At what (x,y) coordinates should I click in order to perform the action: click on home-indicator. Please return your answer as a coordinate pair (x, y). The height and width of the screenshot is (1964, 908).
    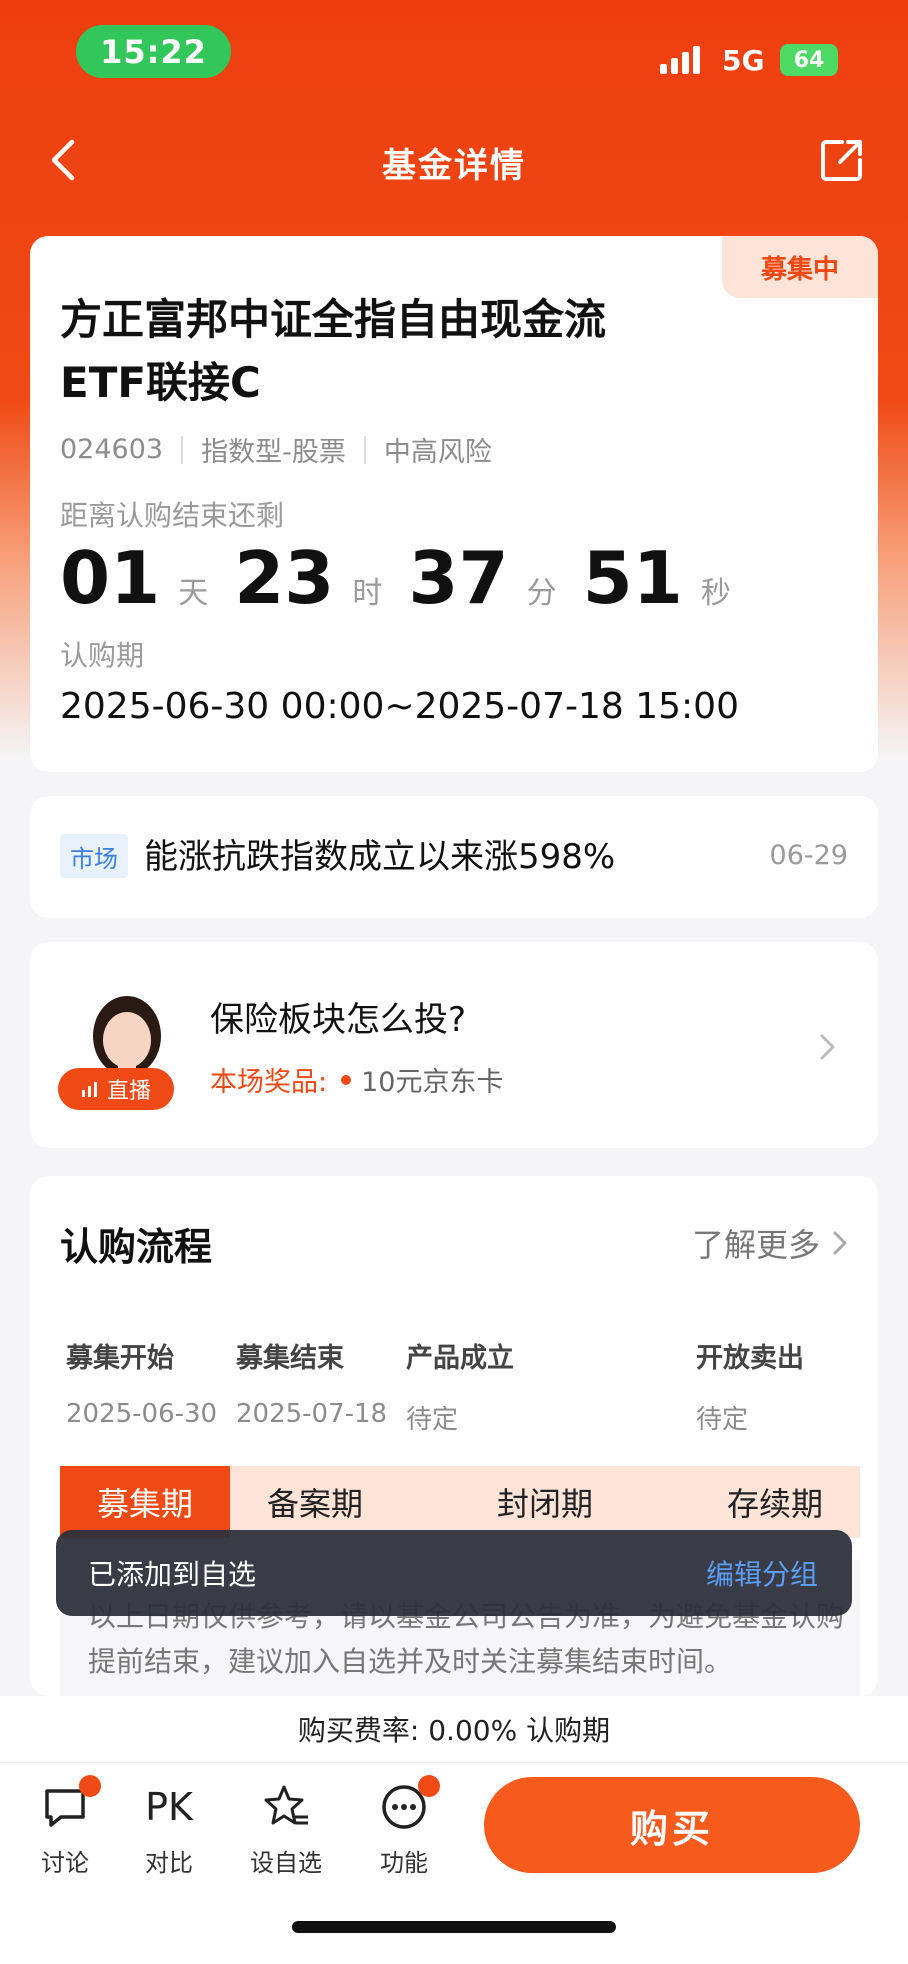
    Looking at the image, I should click on (454, 1927).